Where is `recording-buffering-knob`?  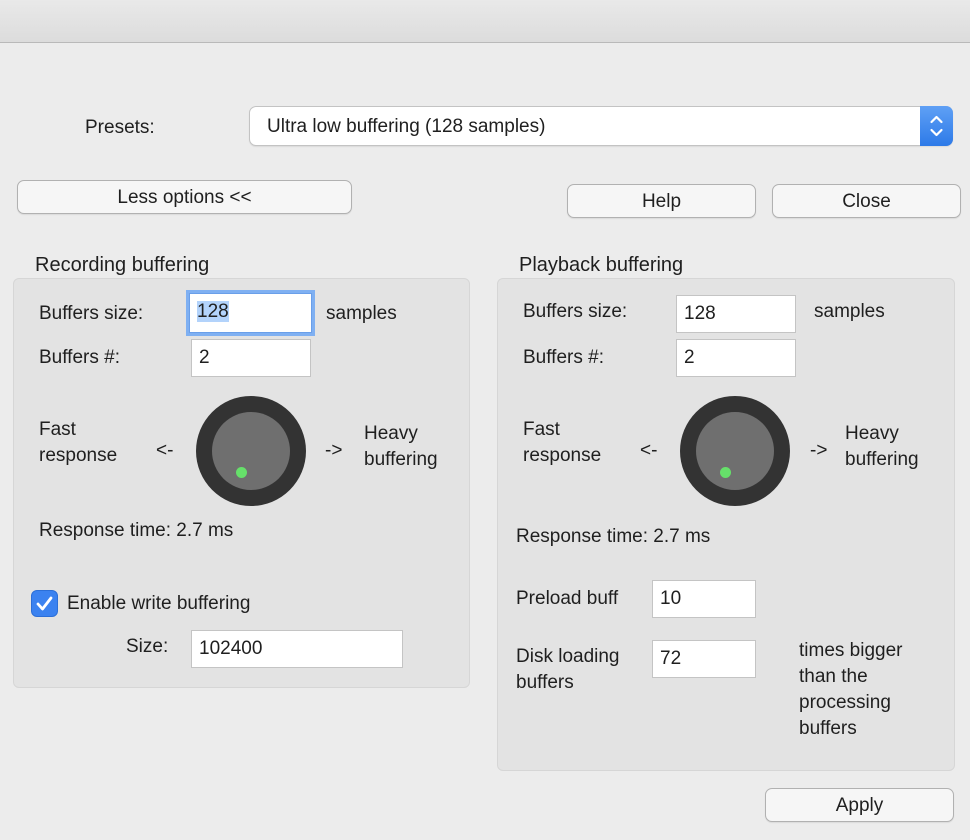
recording-buffering-knob is located at coordinates (251, 451).